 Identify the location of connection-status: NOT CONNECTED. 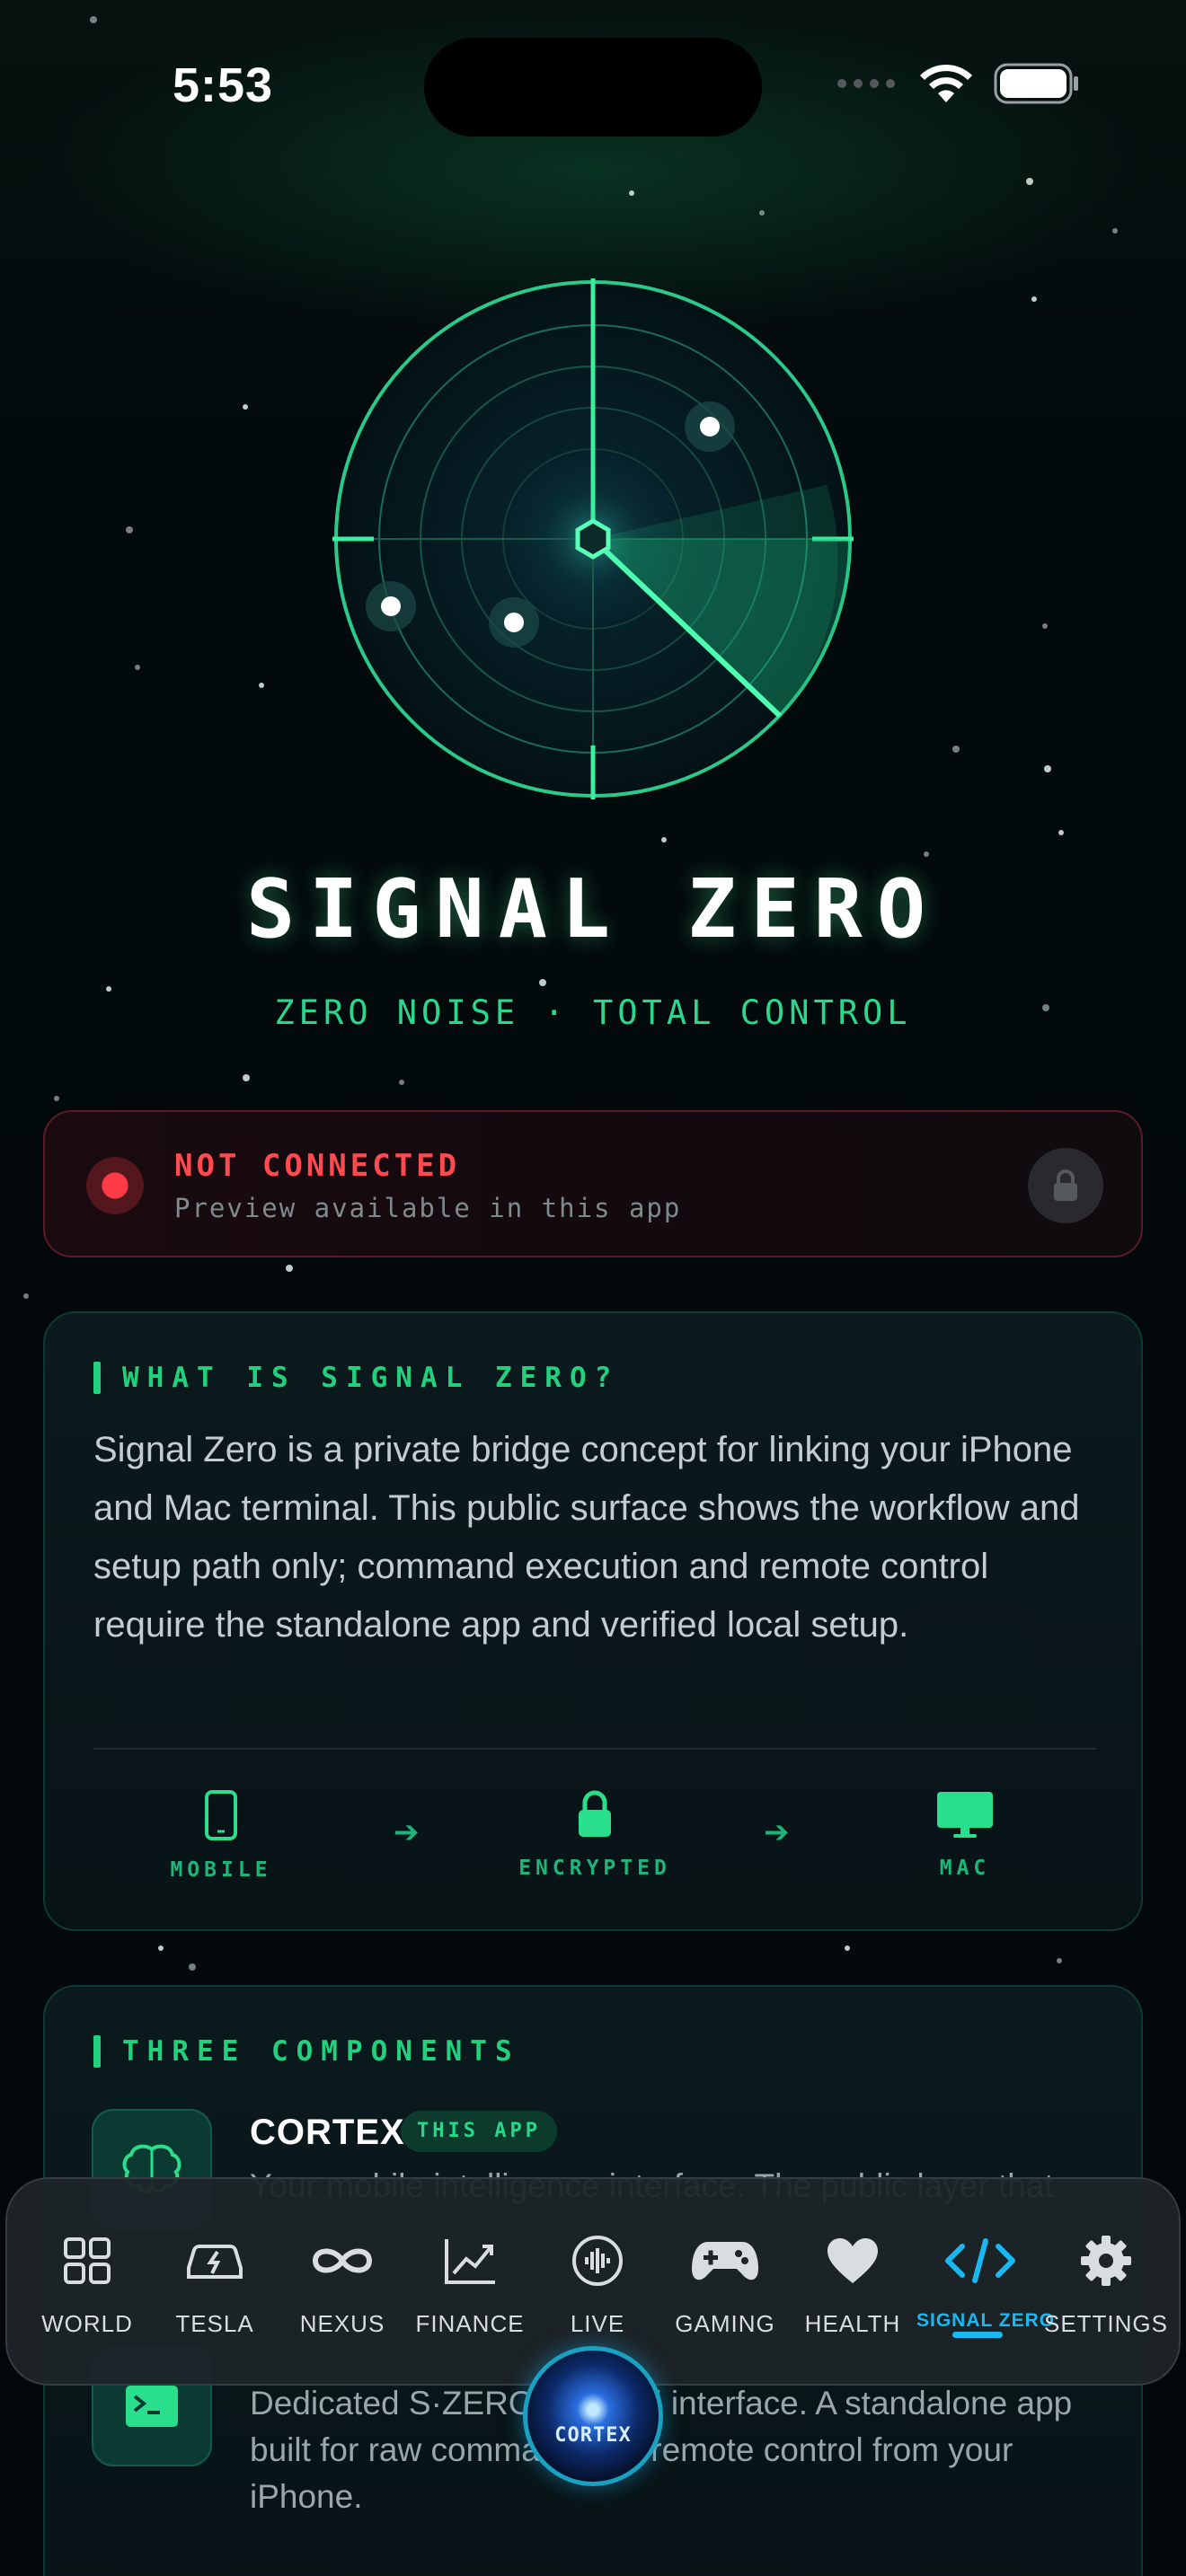
(317, 1166).